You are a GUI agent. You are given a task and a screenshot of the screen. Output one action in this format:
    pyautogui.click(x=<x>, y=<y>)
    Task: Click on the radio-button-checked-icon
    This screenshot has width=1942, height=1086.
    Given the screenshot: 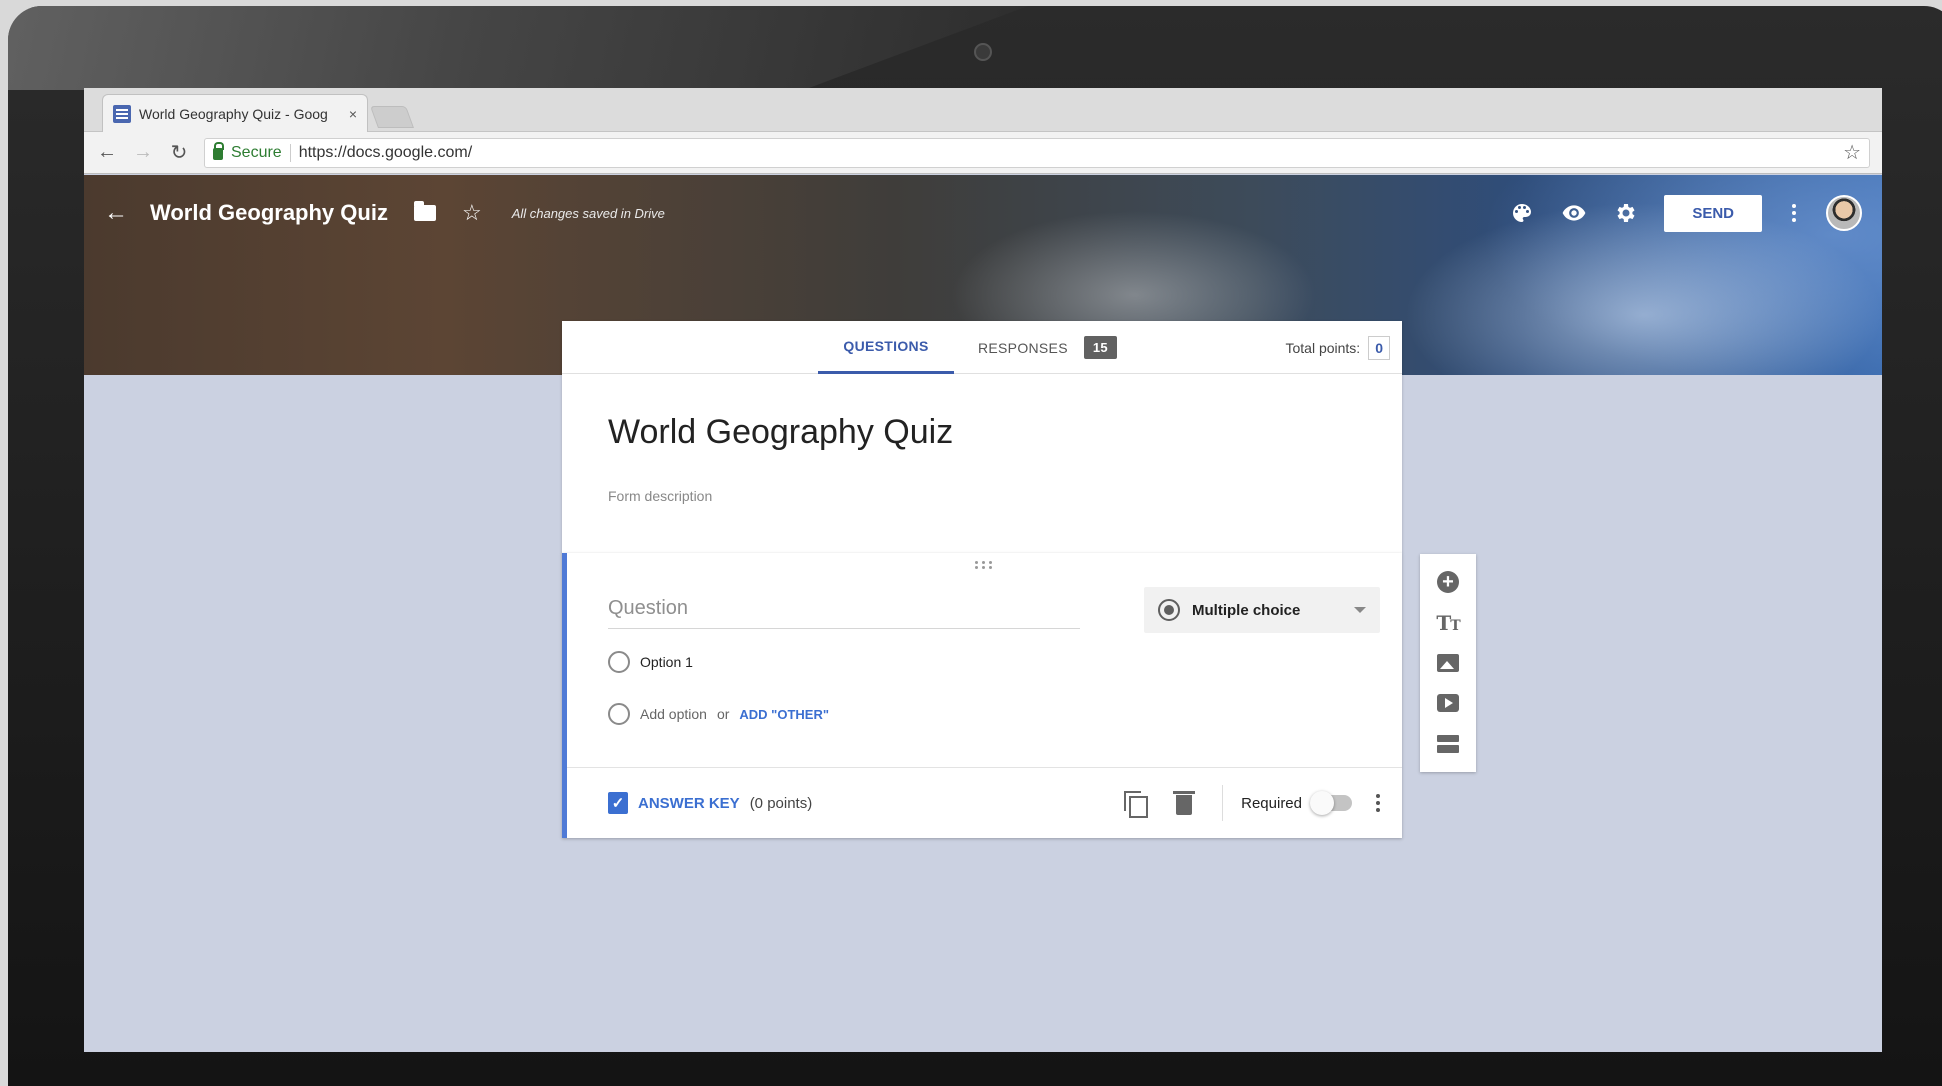 What is the action you would take?
    pyautogui.click(x=1169, y=610)
    